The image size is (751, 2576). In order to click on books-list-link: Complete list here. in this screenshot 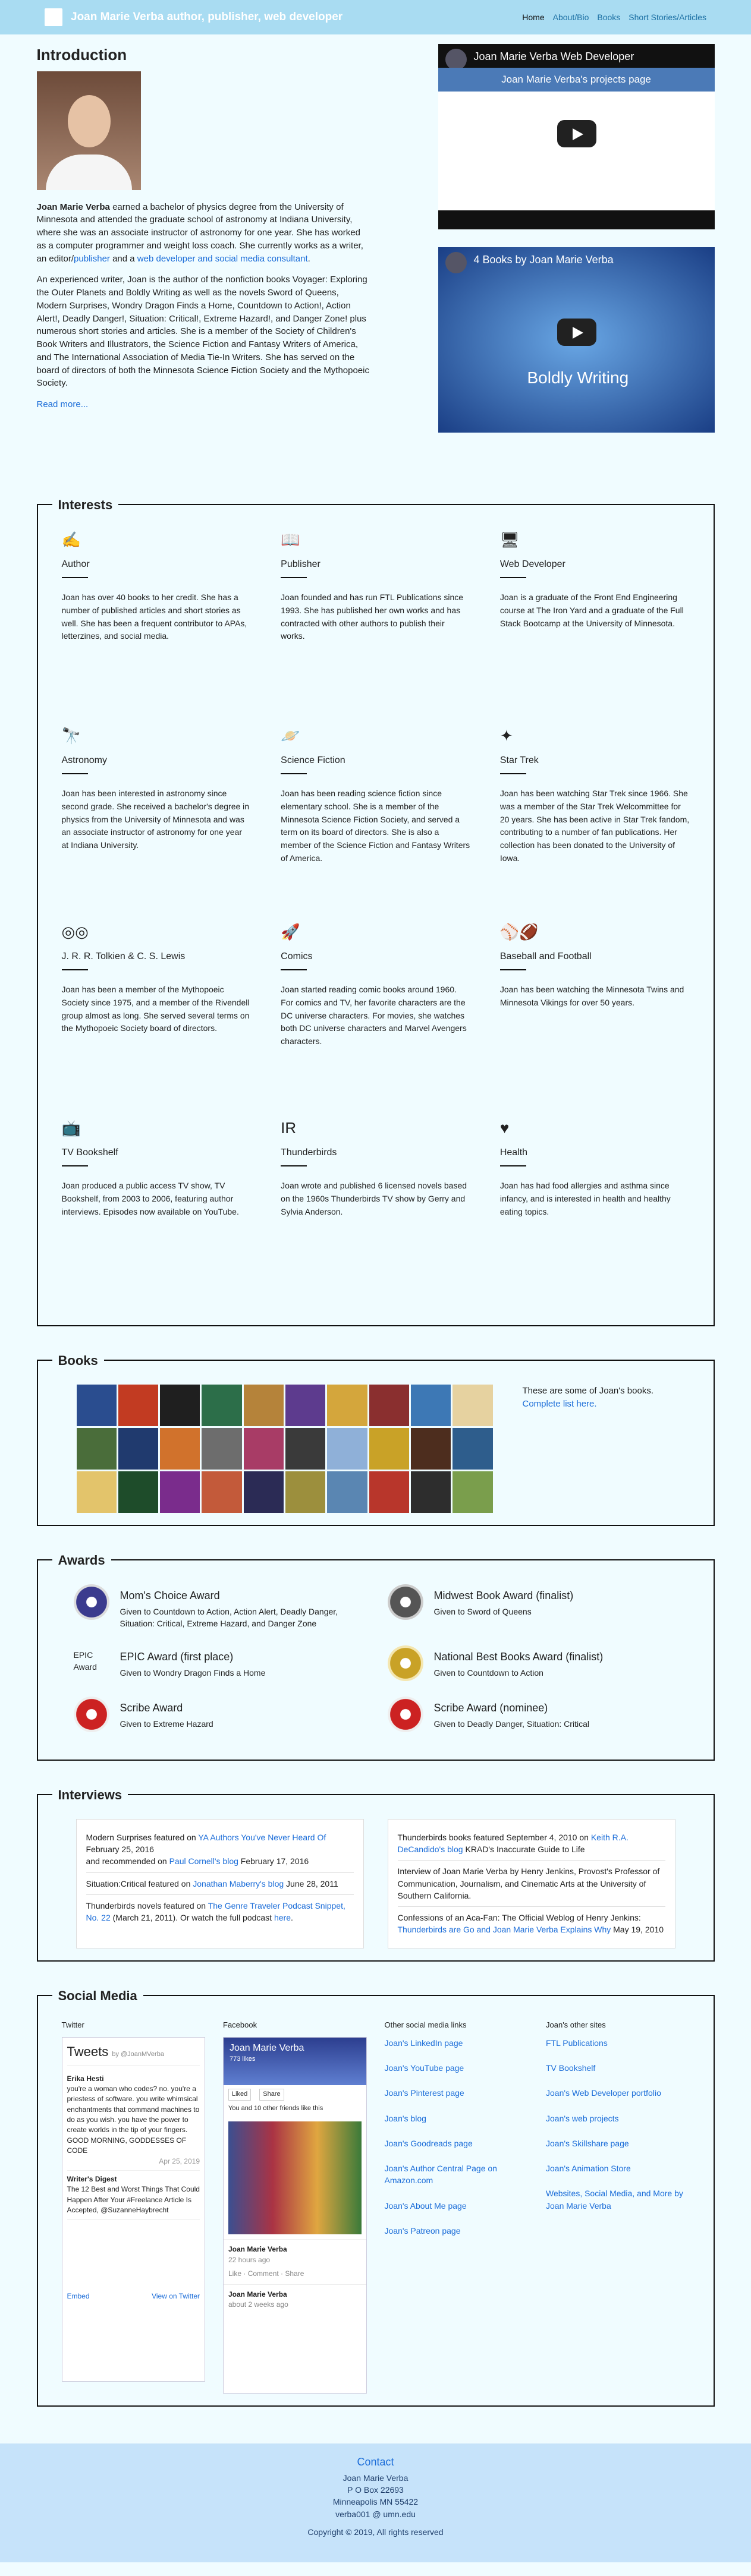, I will do `click(560, 1404)`.